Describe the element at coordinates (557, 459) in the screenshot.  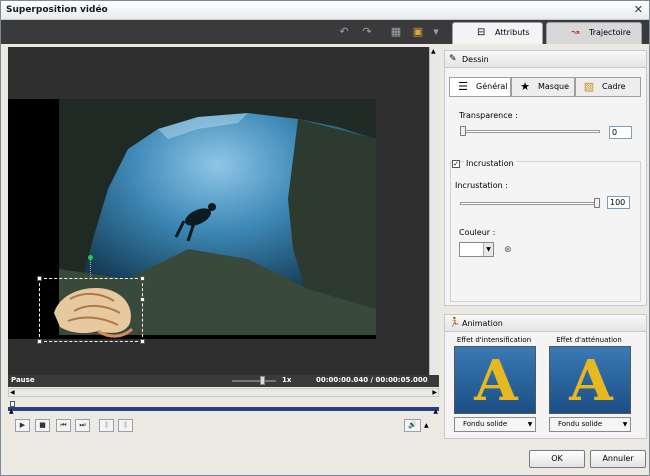
I see `ok-button: OK` at that location.